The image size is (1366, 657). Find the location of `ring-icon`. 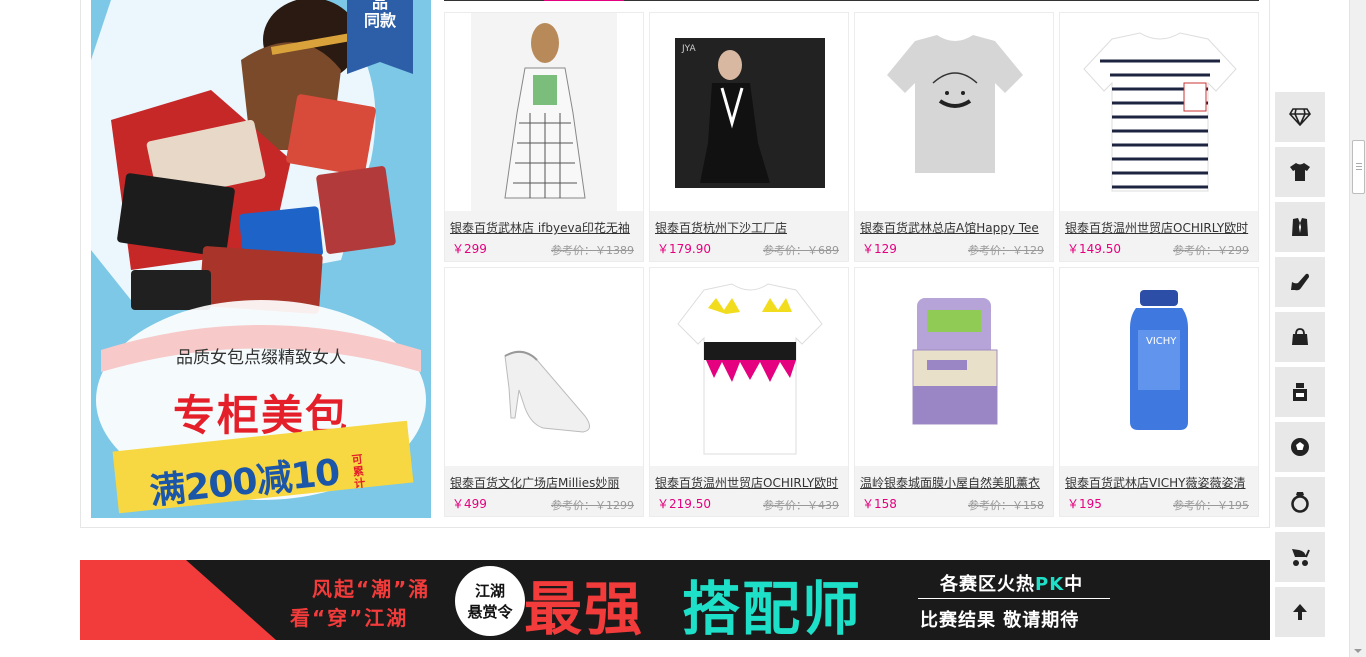

ring-icon is located at coordinates (1300, 502).